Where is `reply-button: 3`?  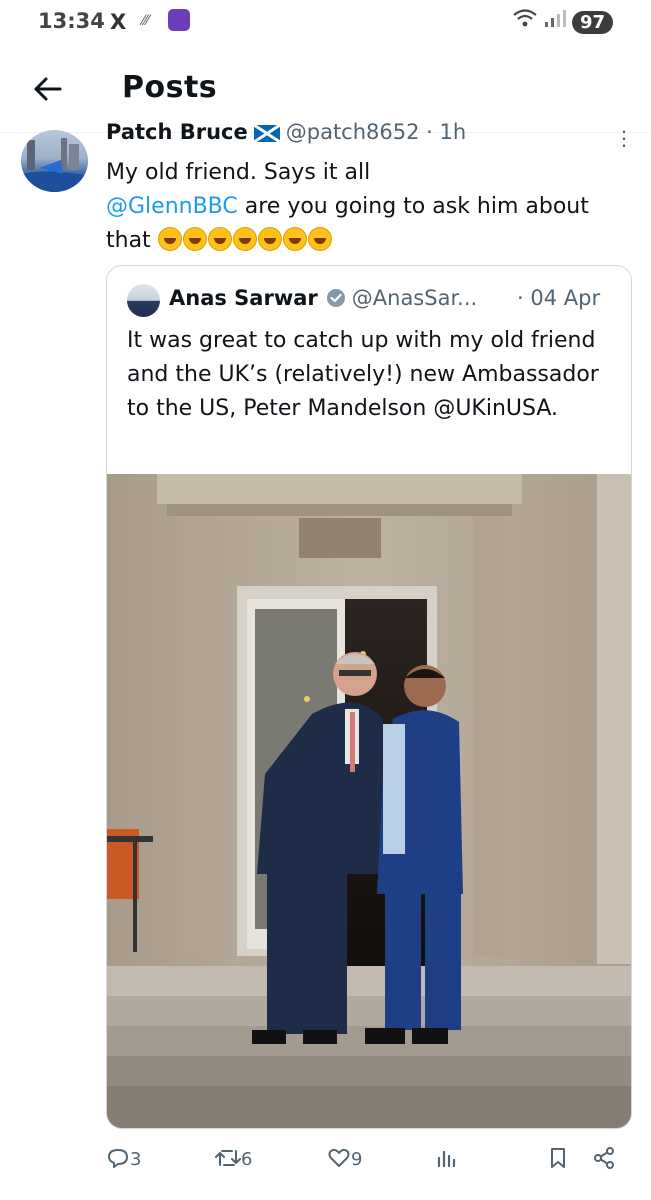 reply-button: 3 is located at coordinates (123, 1158).